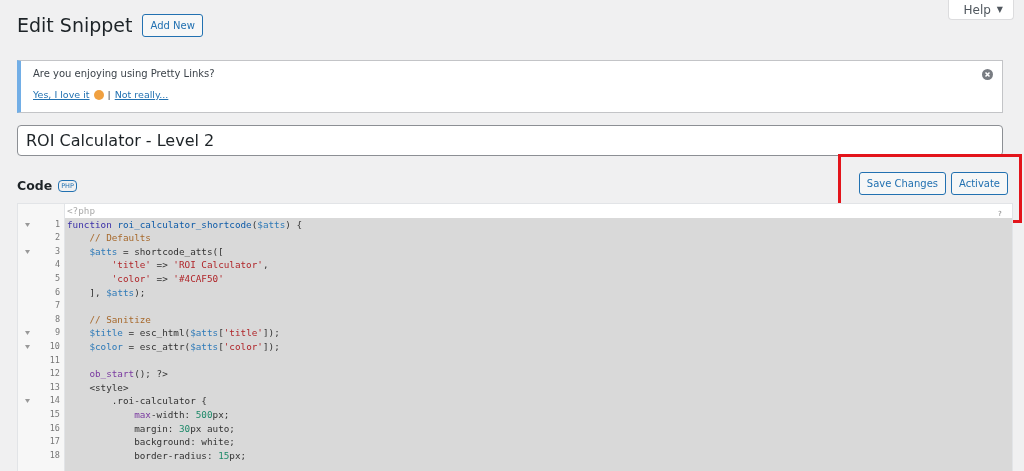 The image size is (1024, 471). What do you see at coordinates (35, 185) in the screenshot?
I see `code-label: Code` at bounding box center [35, 185].